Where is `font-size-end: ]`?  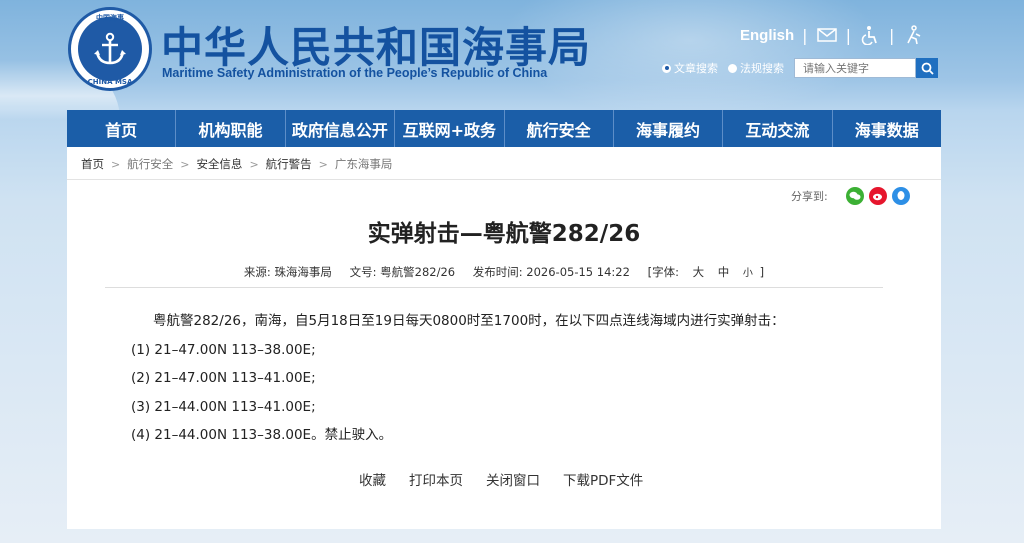 font-size-end: ] is located at coordinates (762, 272).